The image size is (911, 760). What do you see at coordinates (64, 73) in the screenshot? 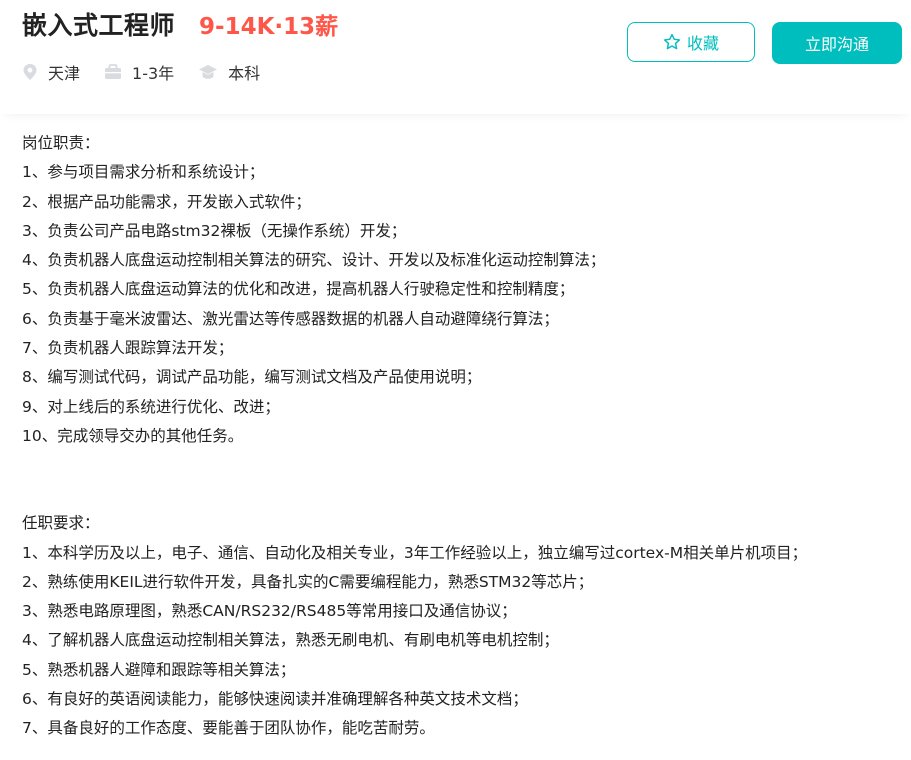
I see `location-text: 天津` at bounding box center [64, 73].